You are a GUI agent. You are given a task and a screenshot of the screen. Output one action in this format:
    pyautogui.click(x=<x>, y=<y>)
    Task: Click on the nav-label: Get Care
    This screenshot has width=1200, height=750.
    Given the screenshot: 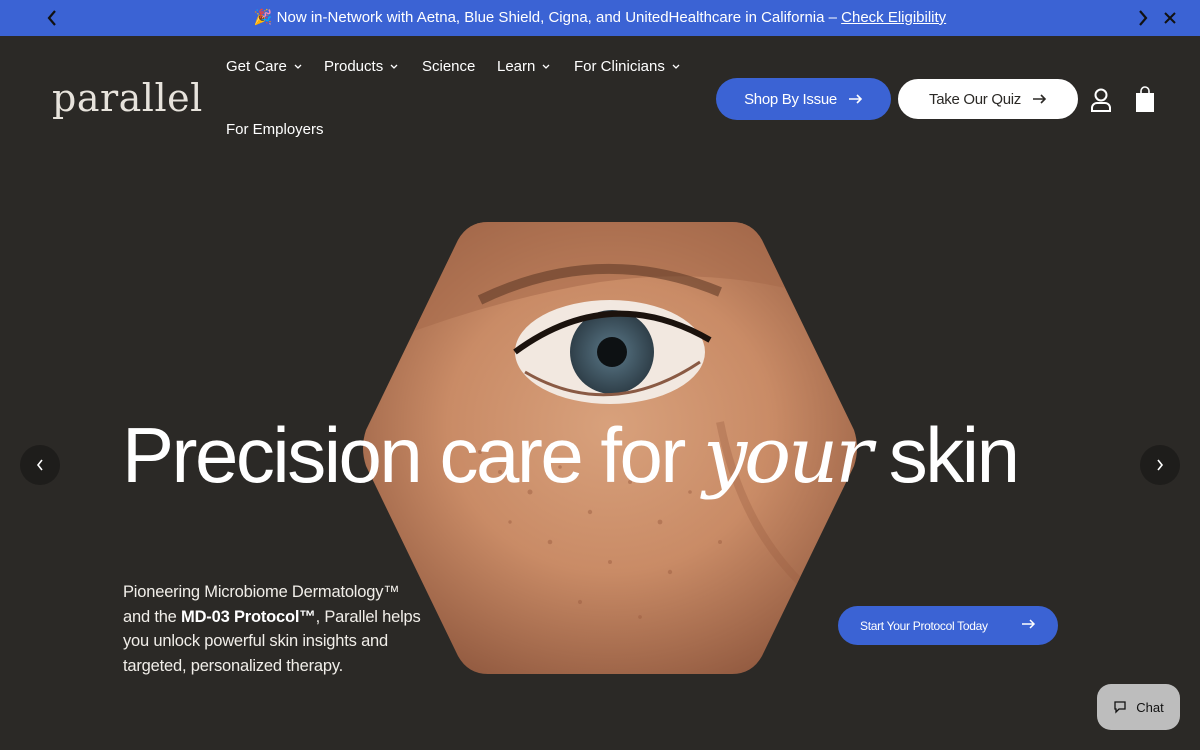 What is the action you would take?
    pyautogui.click(x=256, y=66)
    